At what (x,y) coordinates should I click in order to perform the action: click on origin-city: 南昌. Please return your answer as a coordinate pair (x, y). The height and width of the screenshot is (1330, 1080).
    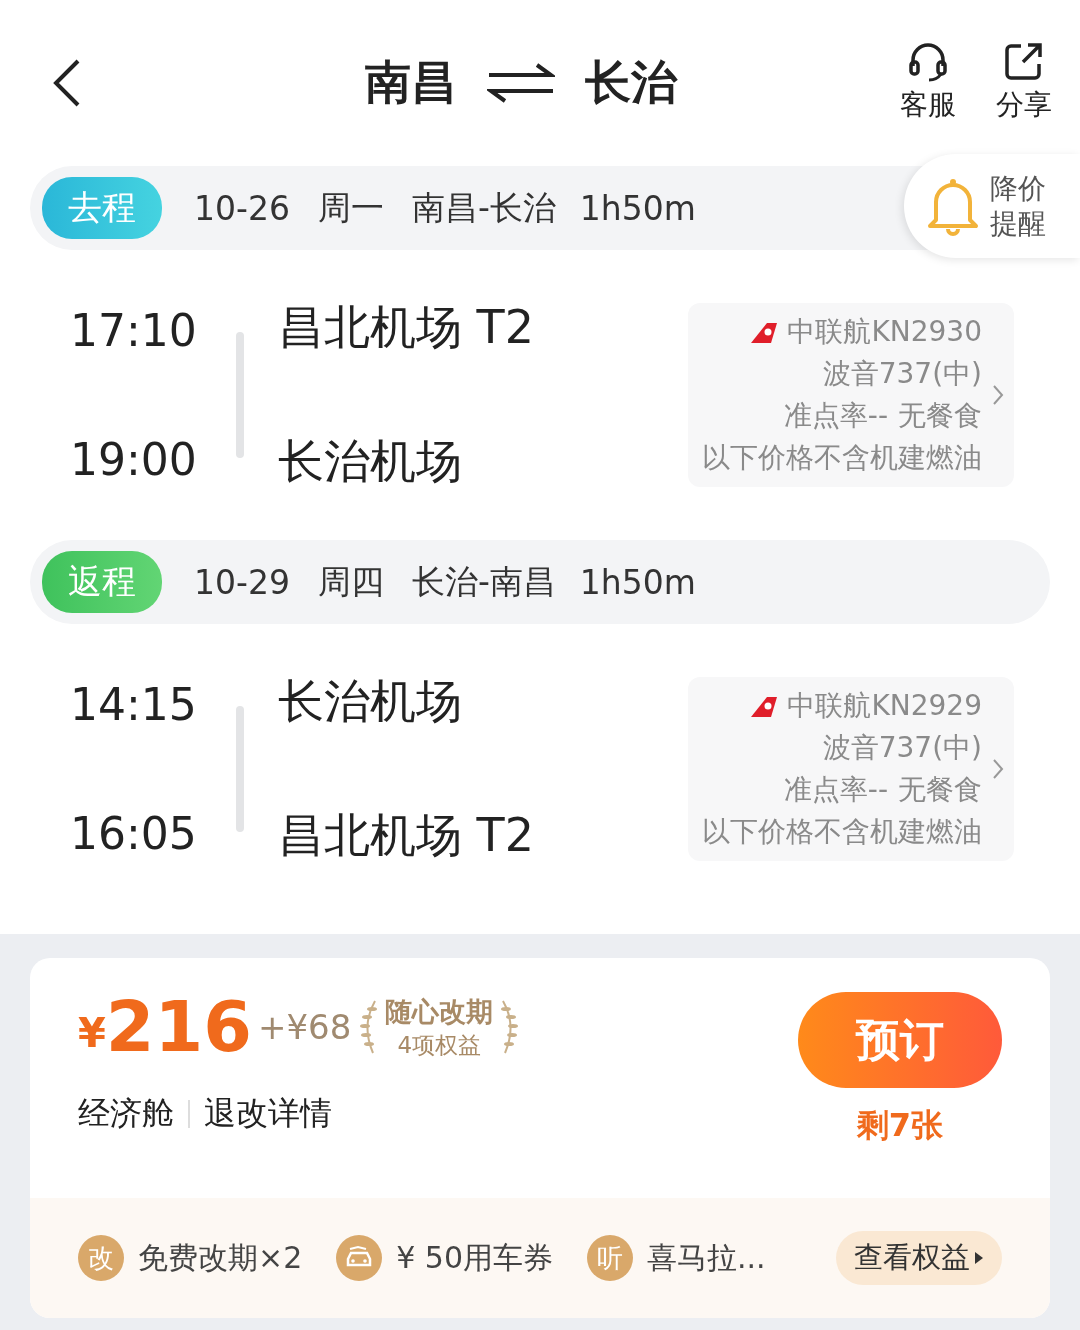
    Looking at the image, I should click on (411, 82).